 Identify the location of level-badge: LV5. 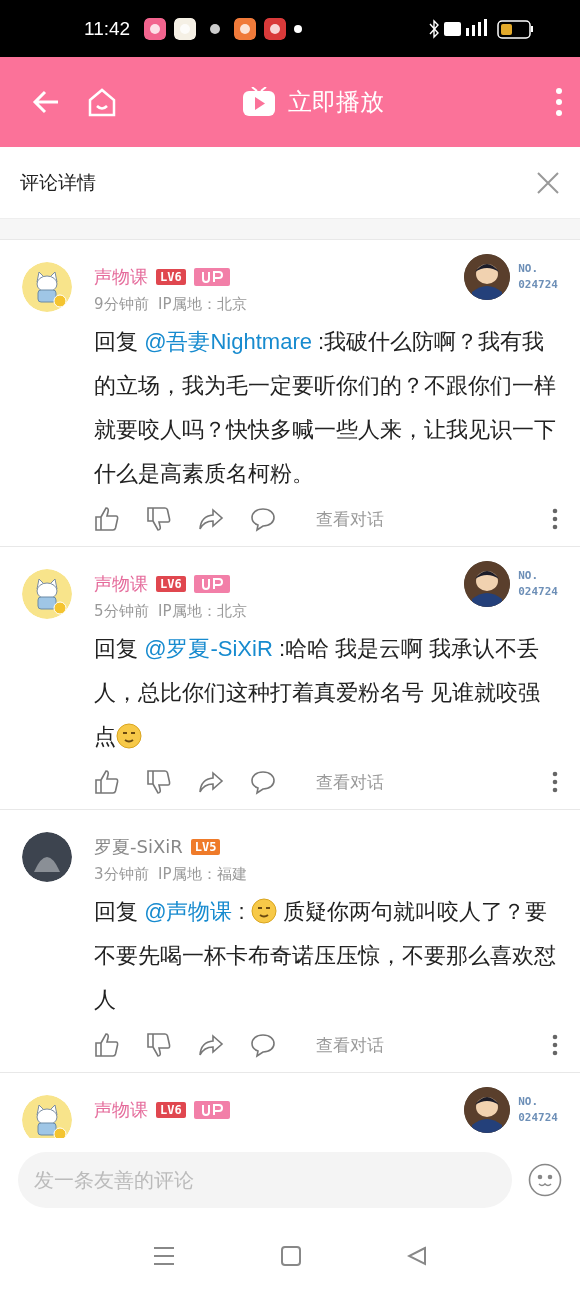
(205, 847).